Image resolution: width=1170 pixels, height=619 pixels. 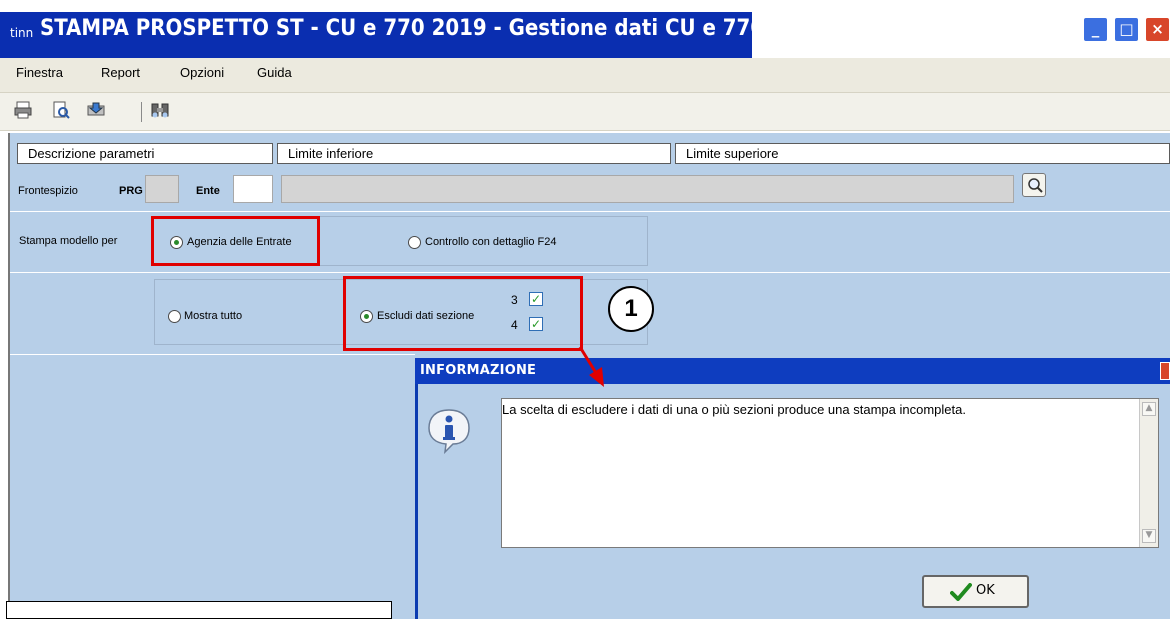 What do you see at coordinates (585, 75) in the screenshot?
I see `menu-bar` at bounding box center [585, 75].